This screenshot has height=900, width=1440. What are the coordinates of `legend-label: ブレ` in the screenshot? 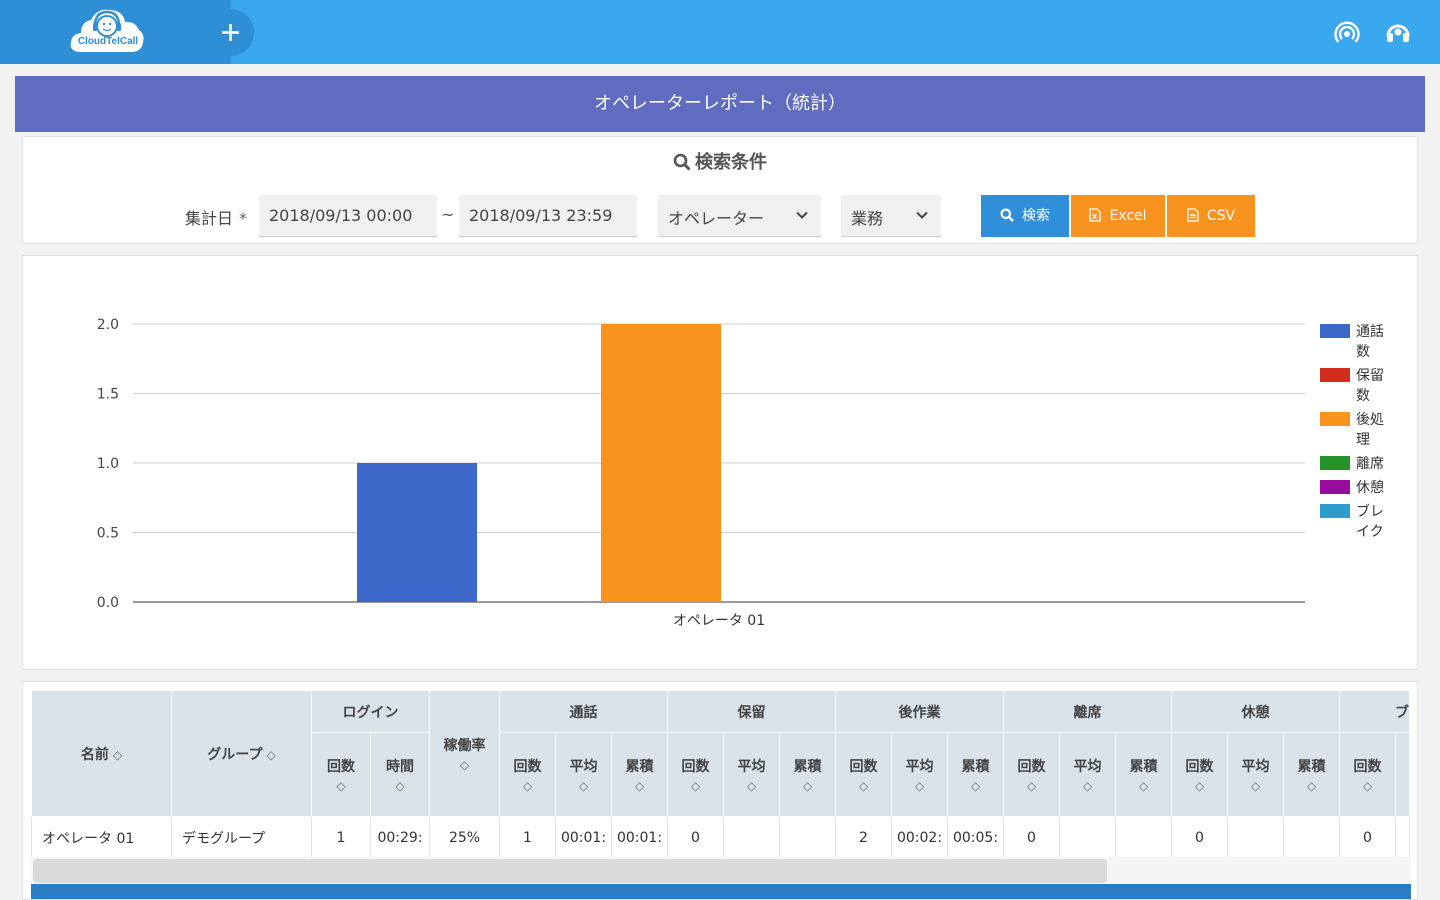 It's located at (1370, 512).